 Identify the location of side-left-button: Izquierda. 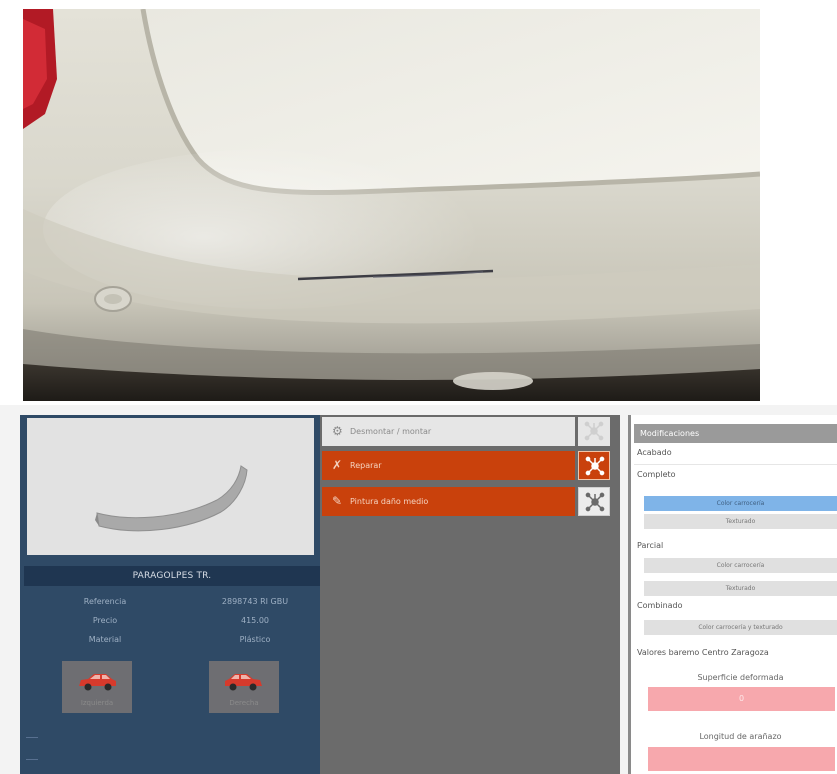
(97, 687).